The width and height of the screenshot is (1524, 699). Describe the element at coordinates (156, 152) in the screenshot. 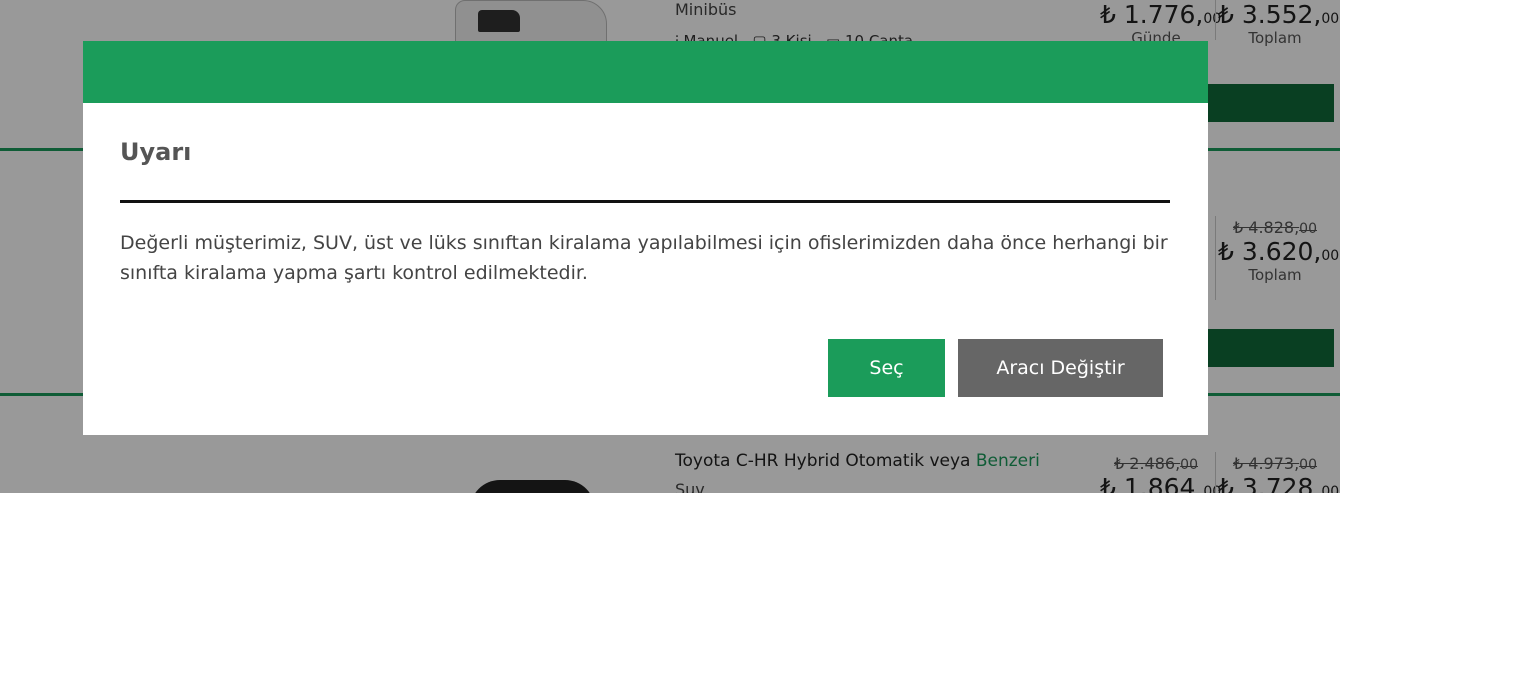

I see `modal-title: Uyarı` at that location.